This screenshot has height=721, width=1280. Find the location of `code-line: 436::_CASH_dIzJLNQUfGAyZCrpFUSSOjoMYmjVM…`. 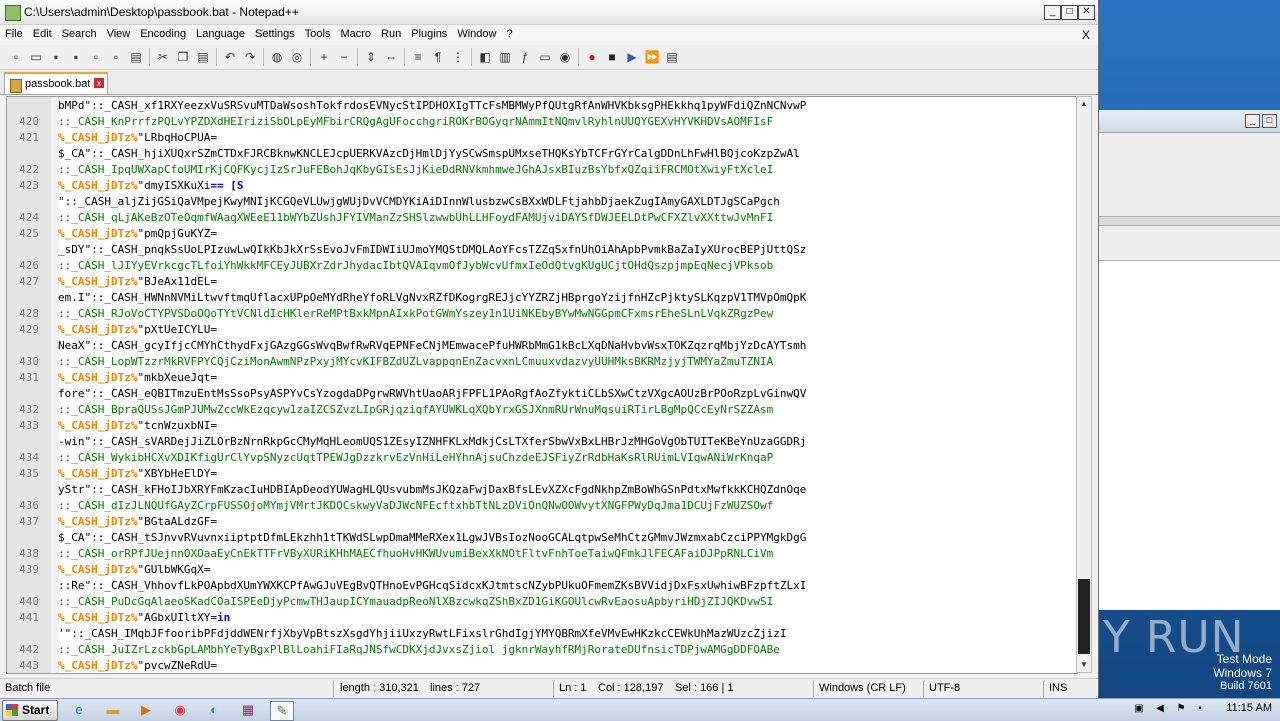

code-line: 436::_CASH_dIzJLNQUfGAyZCrpFUSSOjoMYmjVM… is located at coordinates (542, 506).